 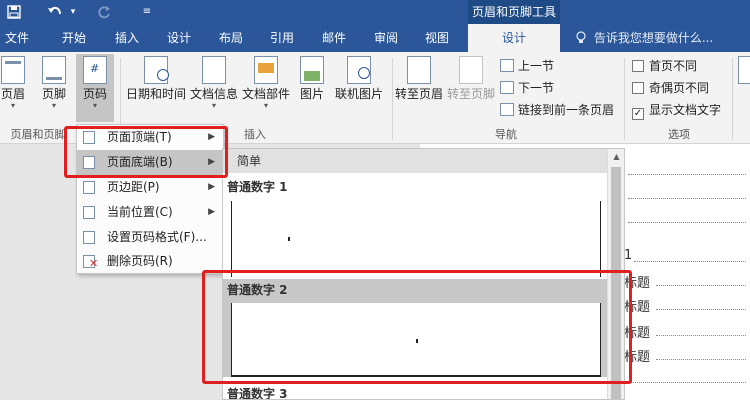 I want to click on footer-button: 页脚 ▾, so click(x=54, y=83).